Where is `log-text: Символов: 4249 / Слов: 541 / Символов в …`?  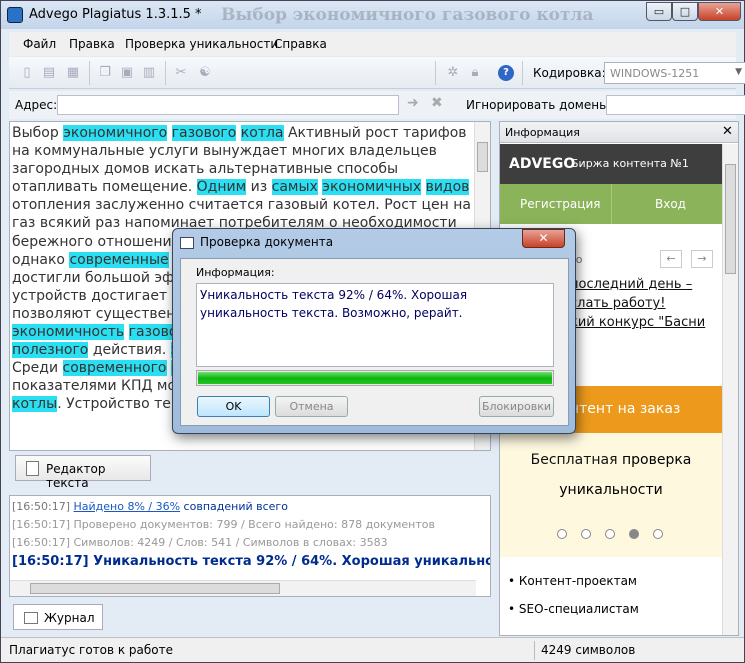 log-text: Символов: 4249 / Слов: 541 / Символов в … is located at coordinates (230, 542).